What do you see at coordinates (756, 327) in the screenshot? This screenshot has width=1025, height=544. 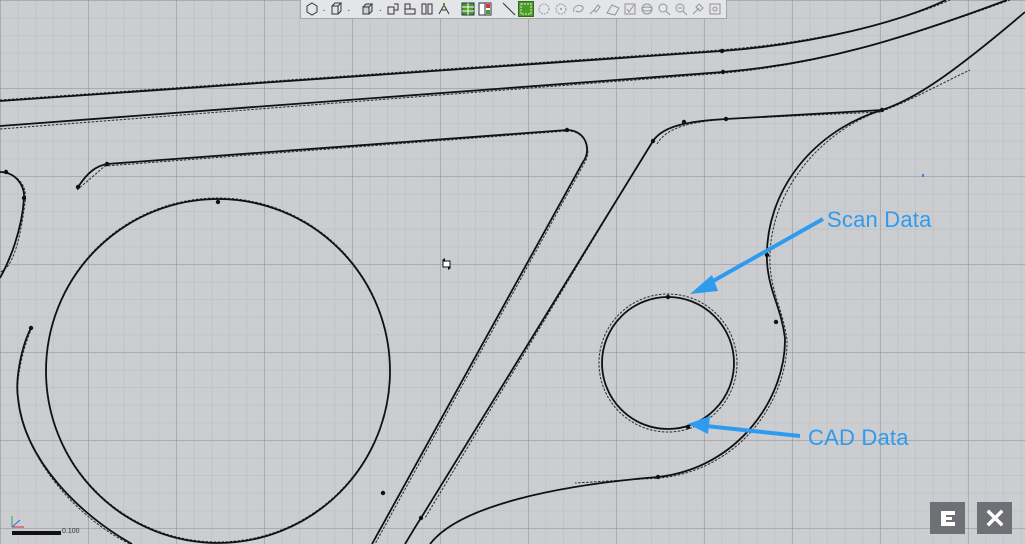 I see `annotation-arrows` at bounding box center [756, 327].